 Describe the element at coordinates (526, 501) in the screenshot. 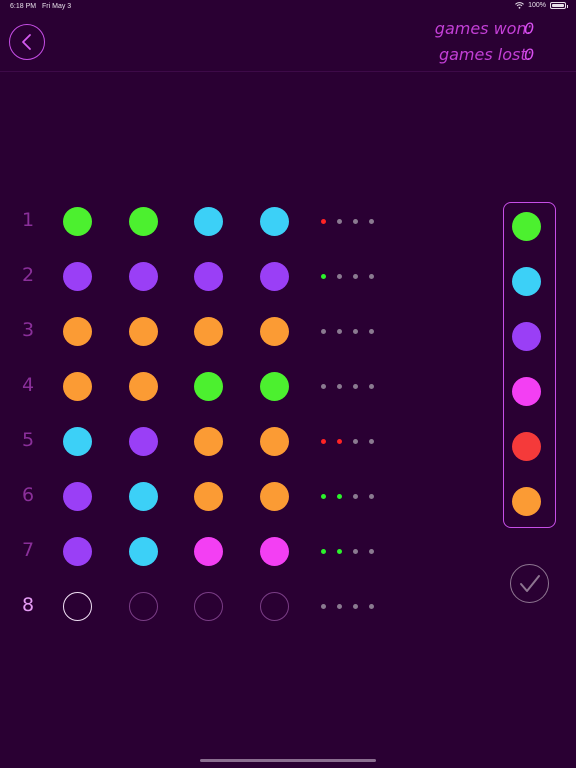

I see `palette-orange-peg` at that location.